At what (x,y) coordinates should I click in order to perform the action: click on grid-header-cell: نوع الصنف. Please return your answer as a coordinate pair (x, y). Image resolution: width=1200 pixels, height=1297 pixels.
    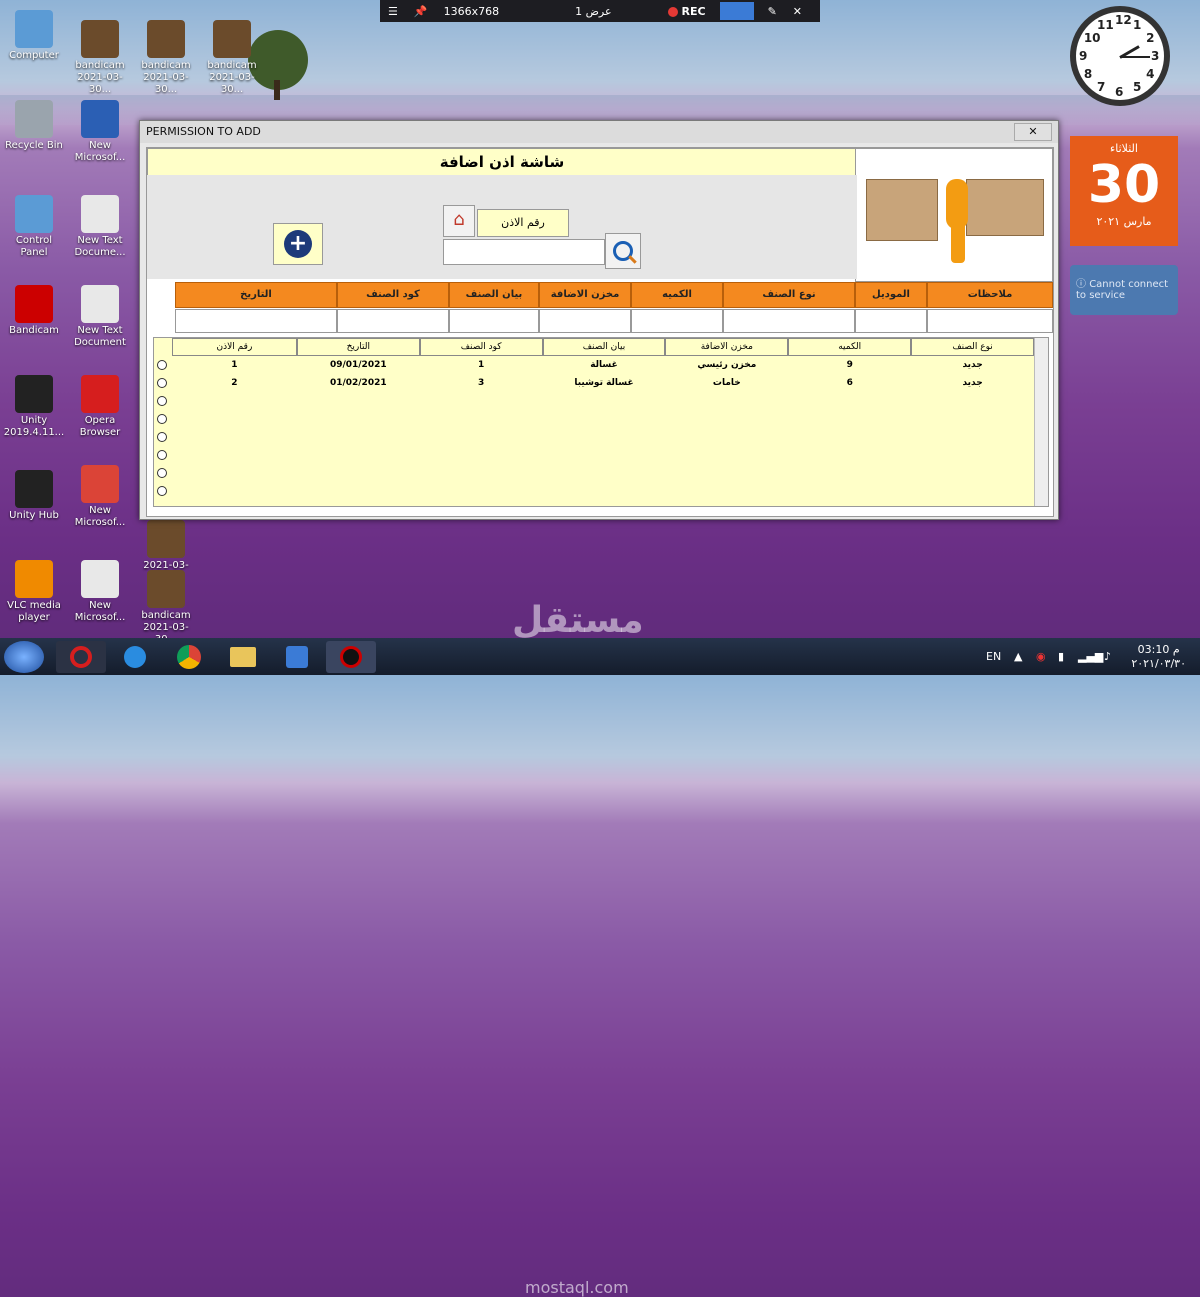
    Looking at the image, I should click on (972, 347).